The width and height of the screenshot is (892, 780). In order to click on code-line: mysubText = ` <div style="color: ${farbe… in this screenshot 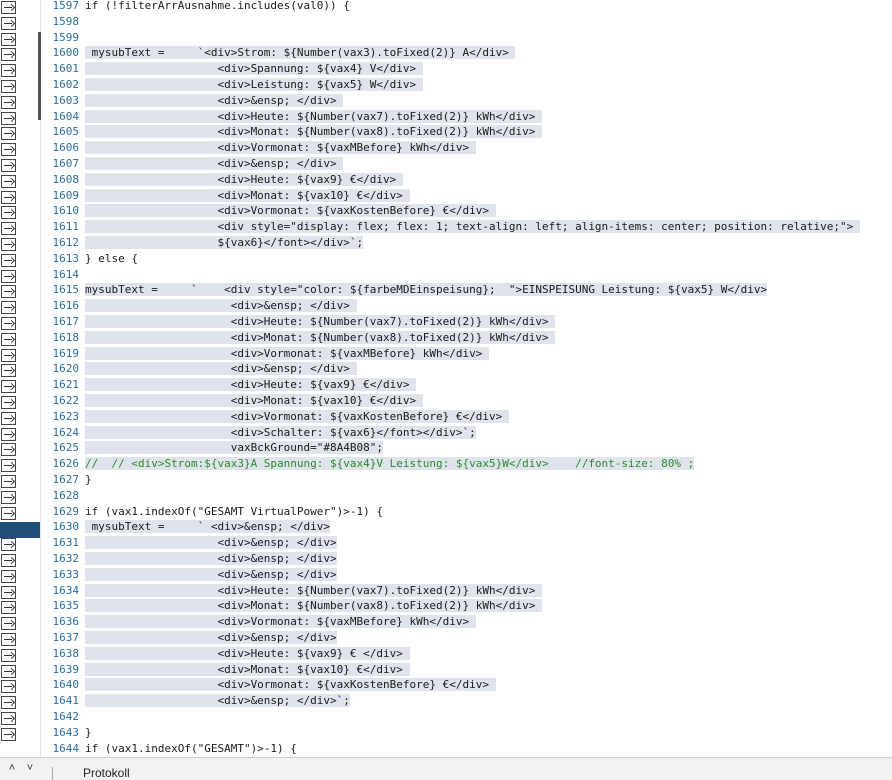, I will do `click(488, 290)`.